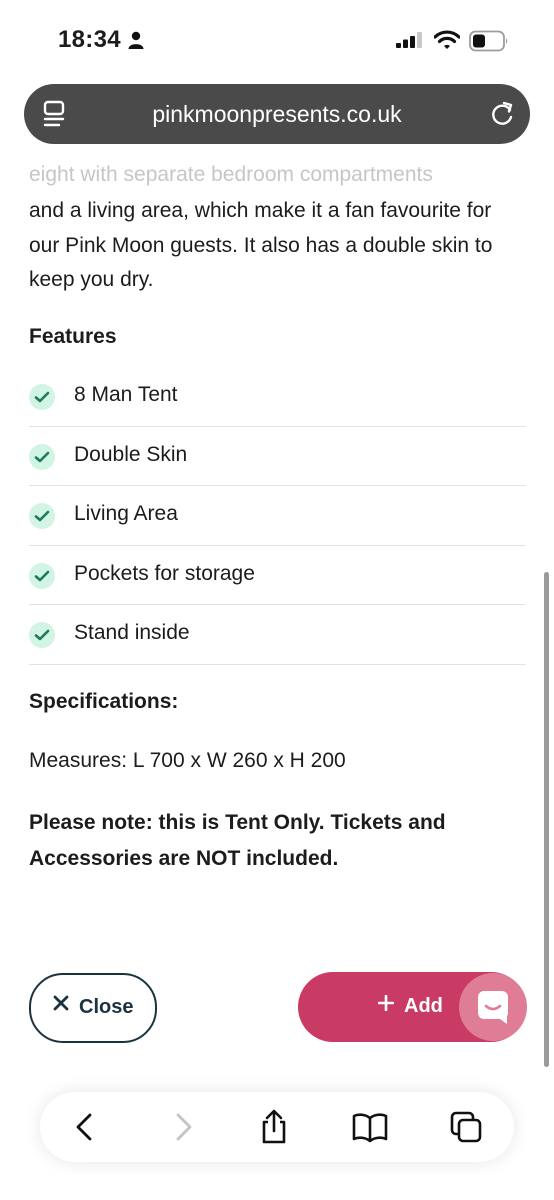  I want to click on url-text: pinkmoonpresents.co.uk, so click(277, 114).